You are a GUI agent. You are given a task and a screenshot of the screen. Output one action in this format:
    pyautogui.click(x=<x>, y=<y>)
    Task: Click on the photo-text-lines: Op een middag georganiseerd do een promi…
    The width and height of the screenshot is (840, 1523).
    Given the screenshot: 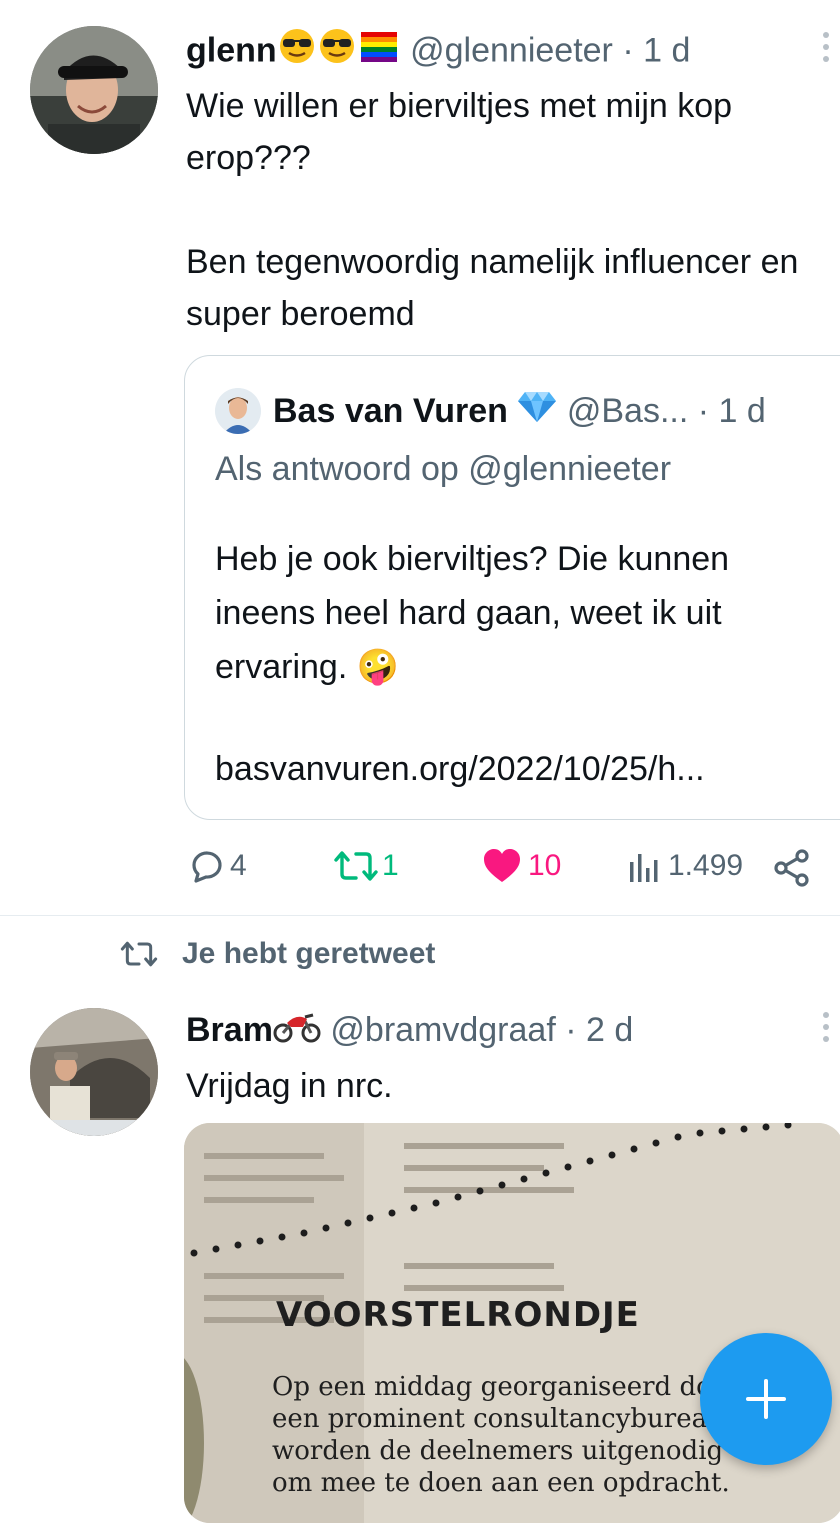 What is the action you would take?
    pyautogui.click(x=501, y=1435)
    